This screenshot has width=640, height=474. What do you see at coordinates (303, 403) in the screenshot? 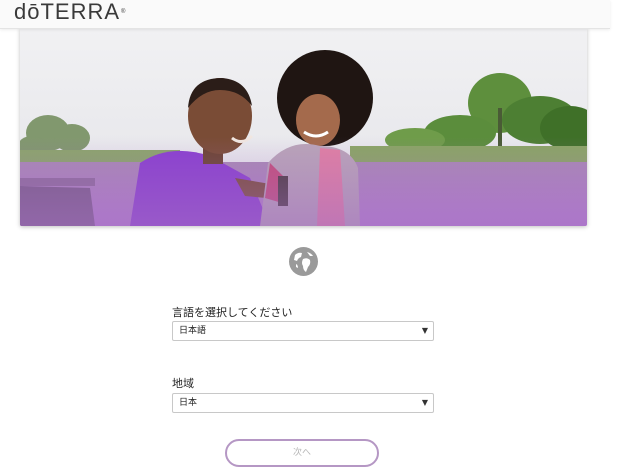
I see `region-select: 日本 ▼` at bounding box center [303, 403].